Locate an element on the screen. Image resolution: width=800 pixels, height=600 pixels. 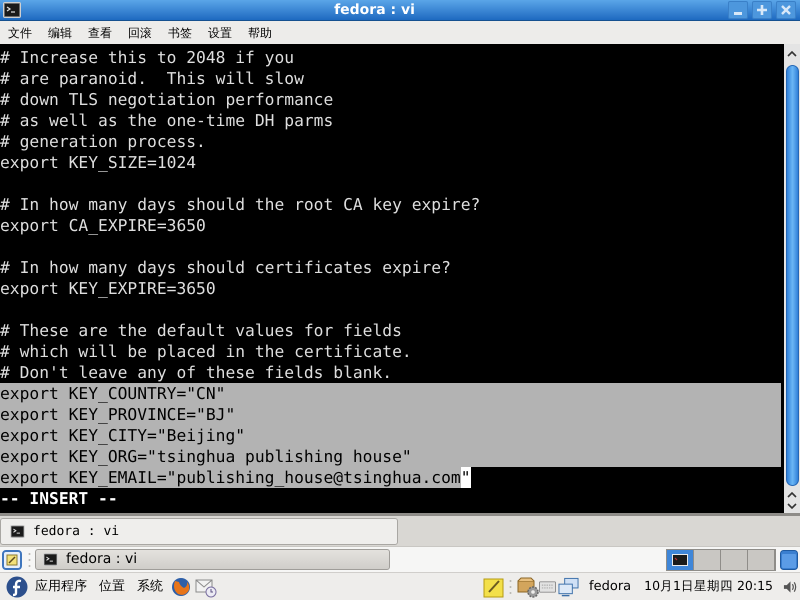
user-name: fedora is located at coordinates (610, 587).